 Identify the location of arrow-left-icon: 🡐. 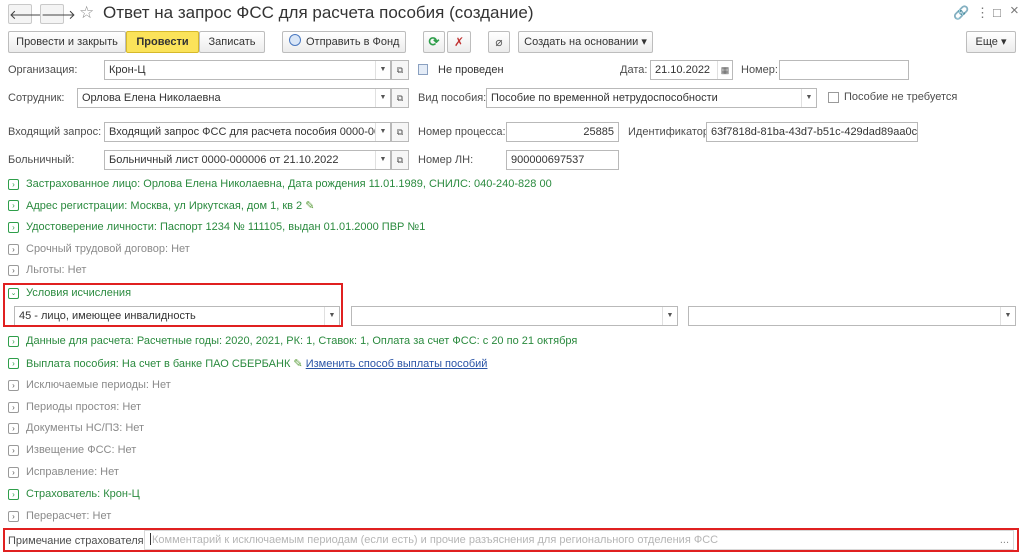
(26, 14).